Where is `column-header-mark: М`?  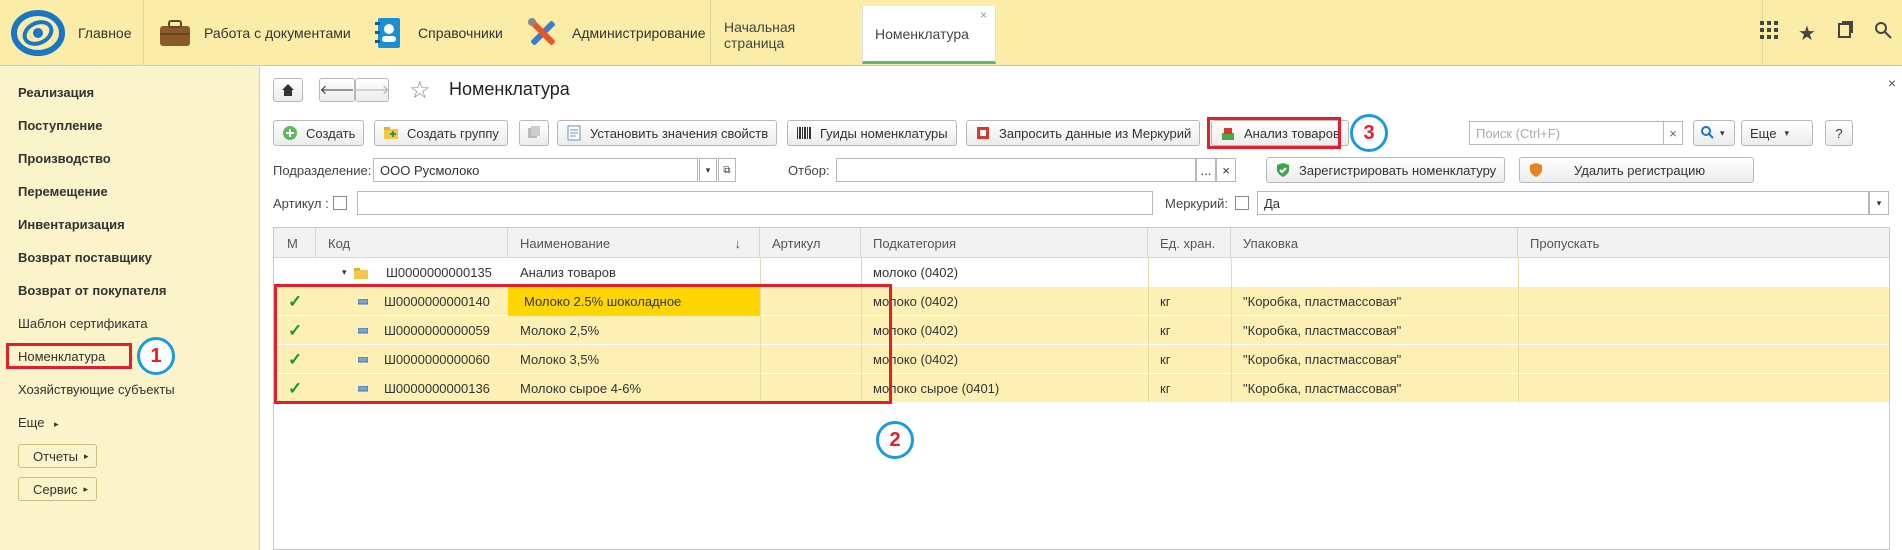 column-header-mark: М is located at coordinates (295, 243).